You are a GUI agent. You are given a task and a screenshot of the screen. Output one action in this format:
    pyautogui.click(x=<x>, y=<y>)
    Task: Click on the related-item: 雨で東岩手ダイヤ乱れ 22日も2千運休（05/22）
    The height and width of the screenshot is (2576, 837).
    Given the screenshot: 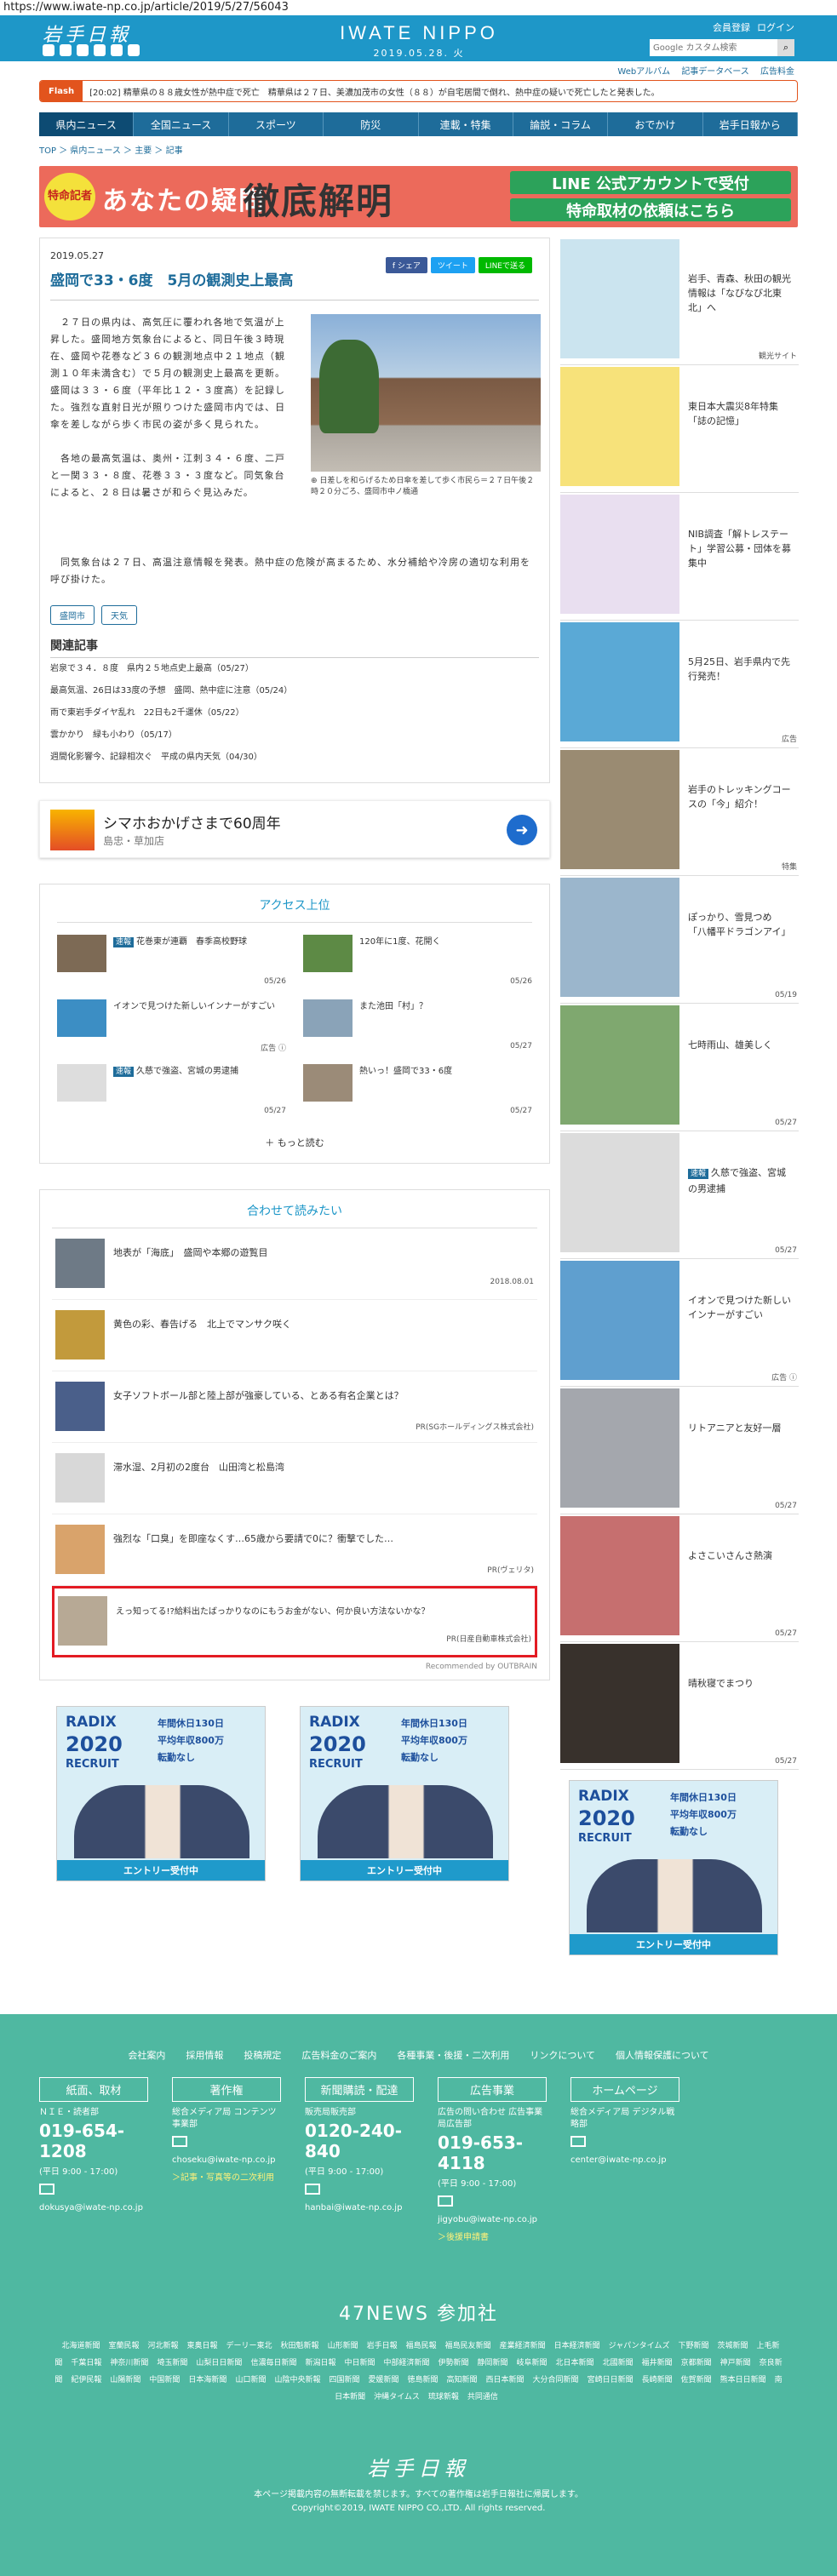 What is the action you would take?
    pyautogui.click(x=294, y=713)
    